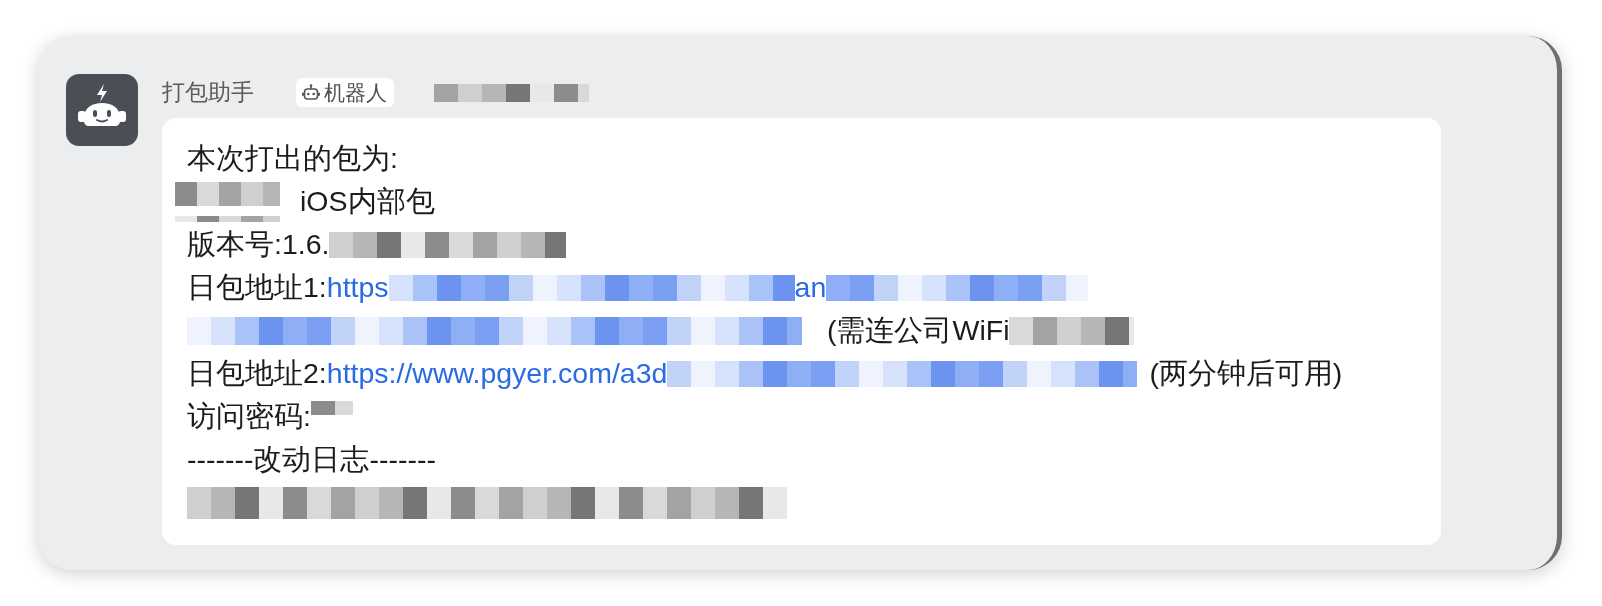 The image size is (1602, 606). I want to click on message-text: 访问密码:, so click(249, 416).